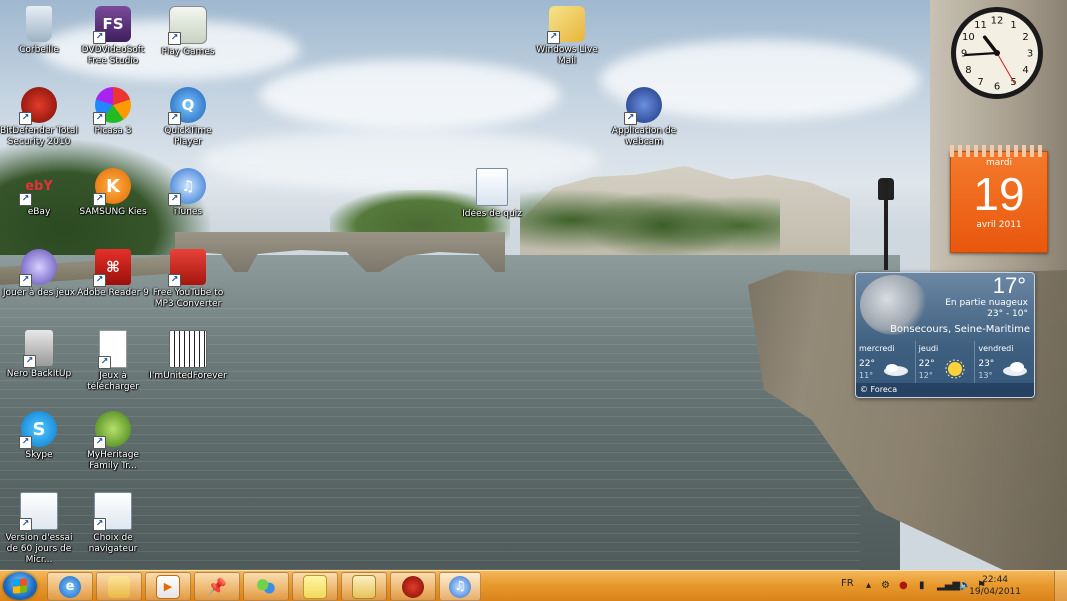  I want to click on desktop-icon-label: Skype, so click(39, 455).